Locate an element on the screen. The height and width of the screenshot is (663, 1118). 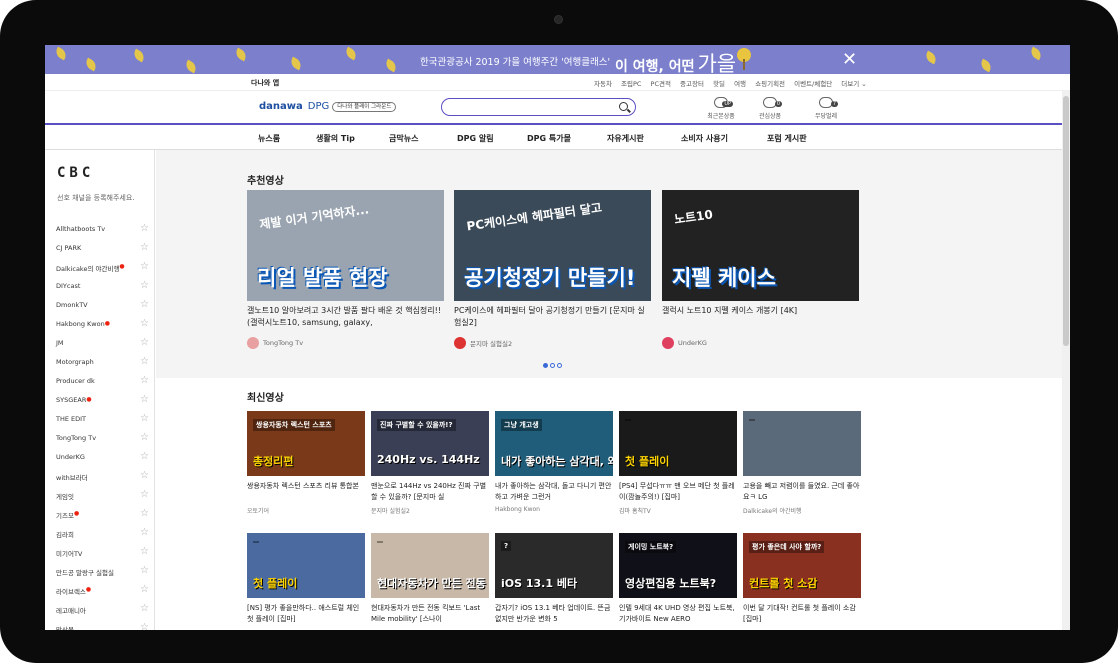
ad-banner: 한국관광공사 2019 가을 여행주간 '여행클래스' 이 여행, 어떤 가을 ✕ is located at coordinates (557, 59).